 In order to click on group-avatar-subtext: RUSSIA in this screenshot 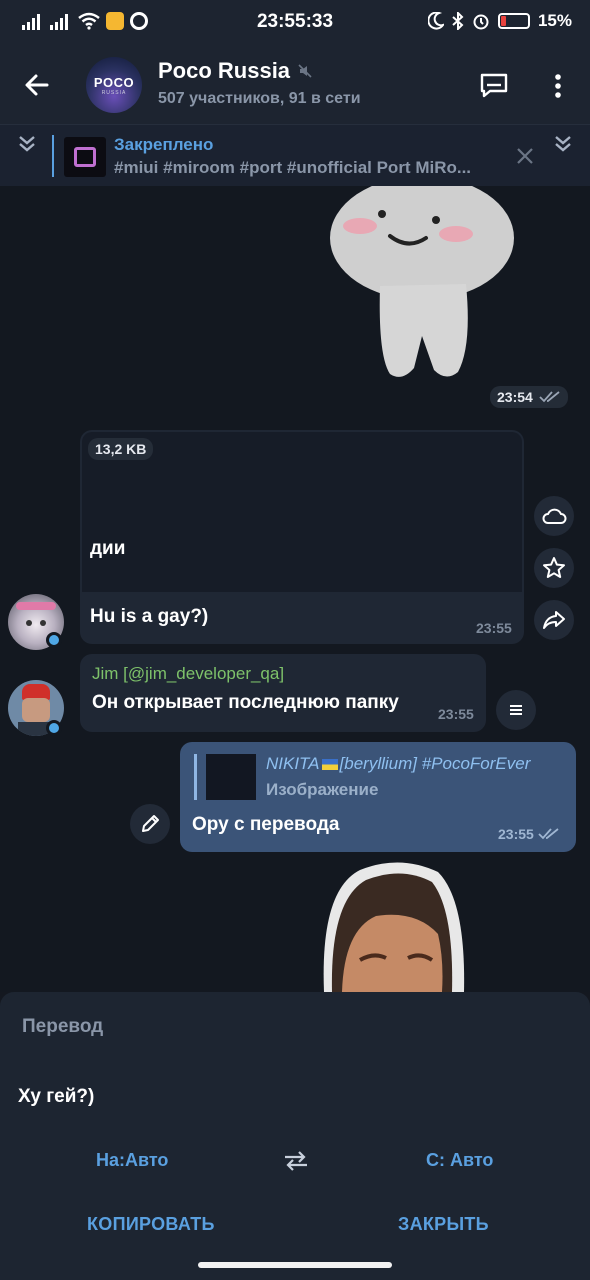, I will do `click(114, 92)`.